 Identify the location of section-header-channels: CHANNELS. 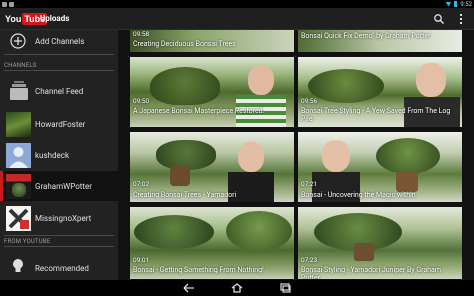
(20, 65).